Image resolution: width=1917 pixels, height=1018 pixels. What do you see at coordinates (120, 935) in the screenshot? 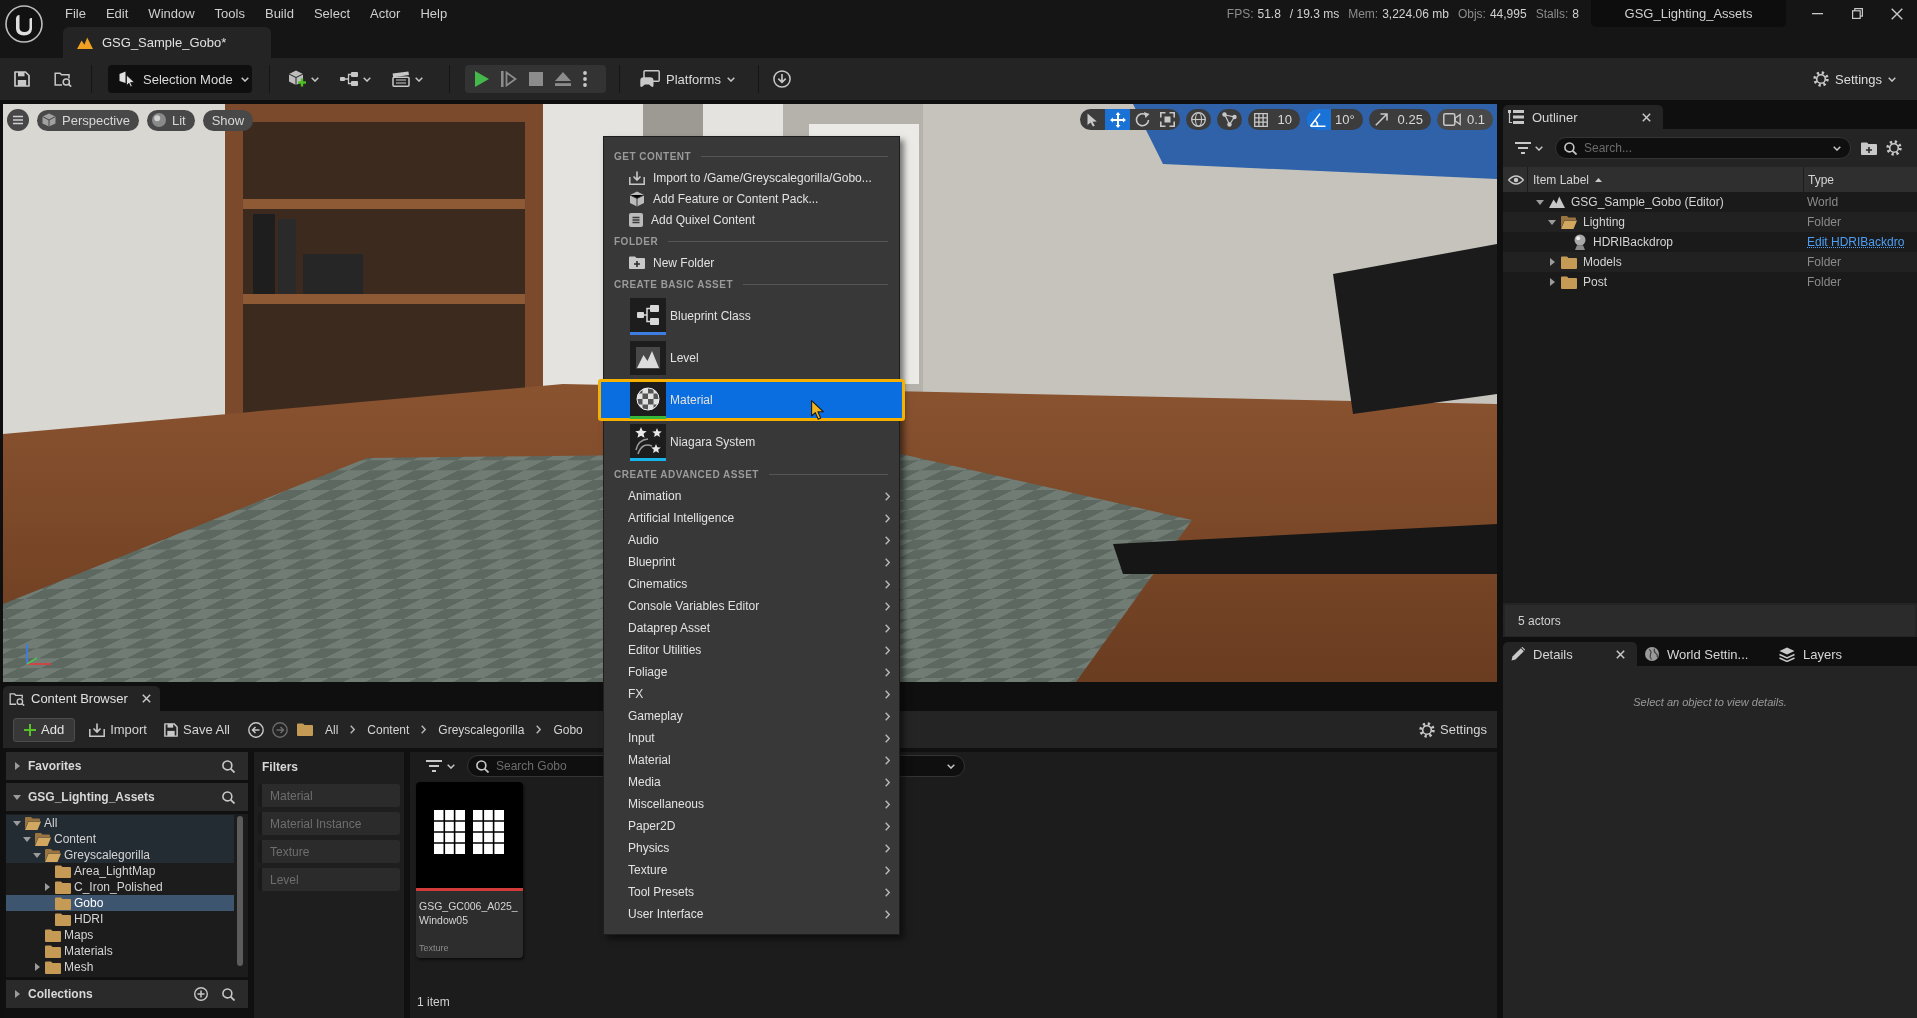
I see `folder-tree-item: Maps` at bounding box center [120, 935].